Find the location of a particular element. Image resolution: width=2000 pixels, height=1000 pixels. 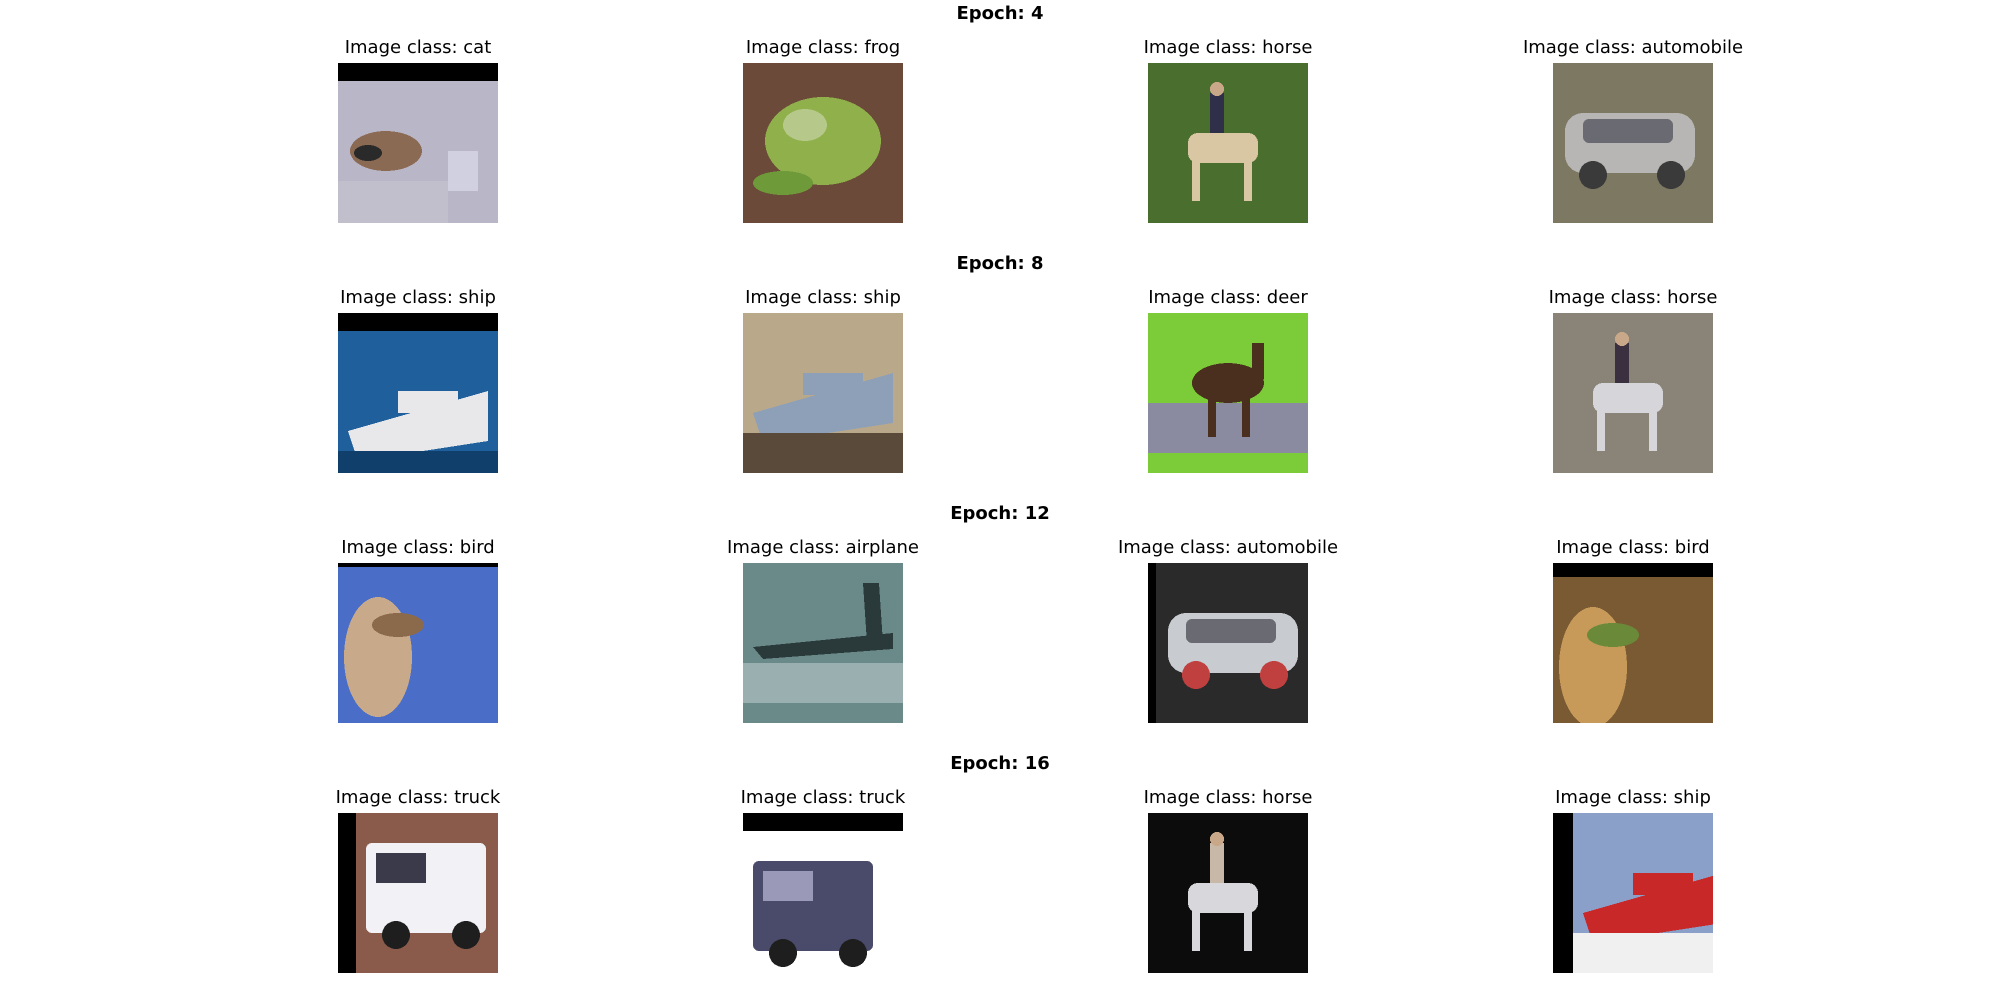

image-class-label: Image class: frog is located at coordinates (823, 47).